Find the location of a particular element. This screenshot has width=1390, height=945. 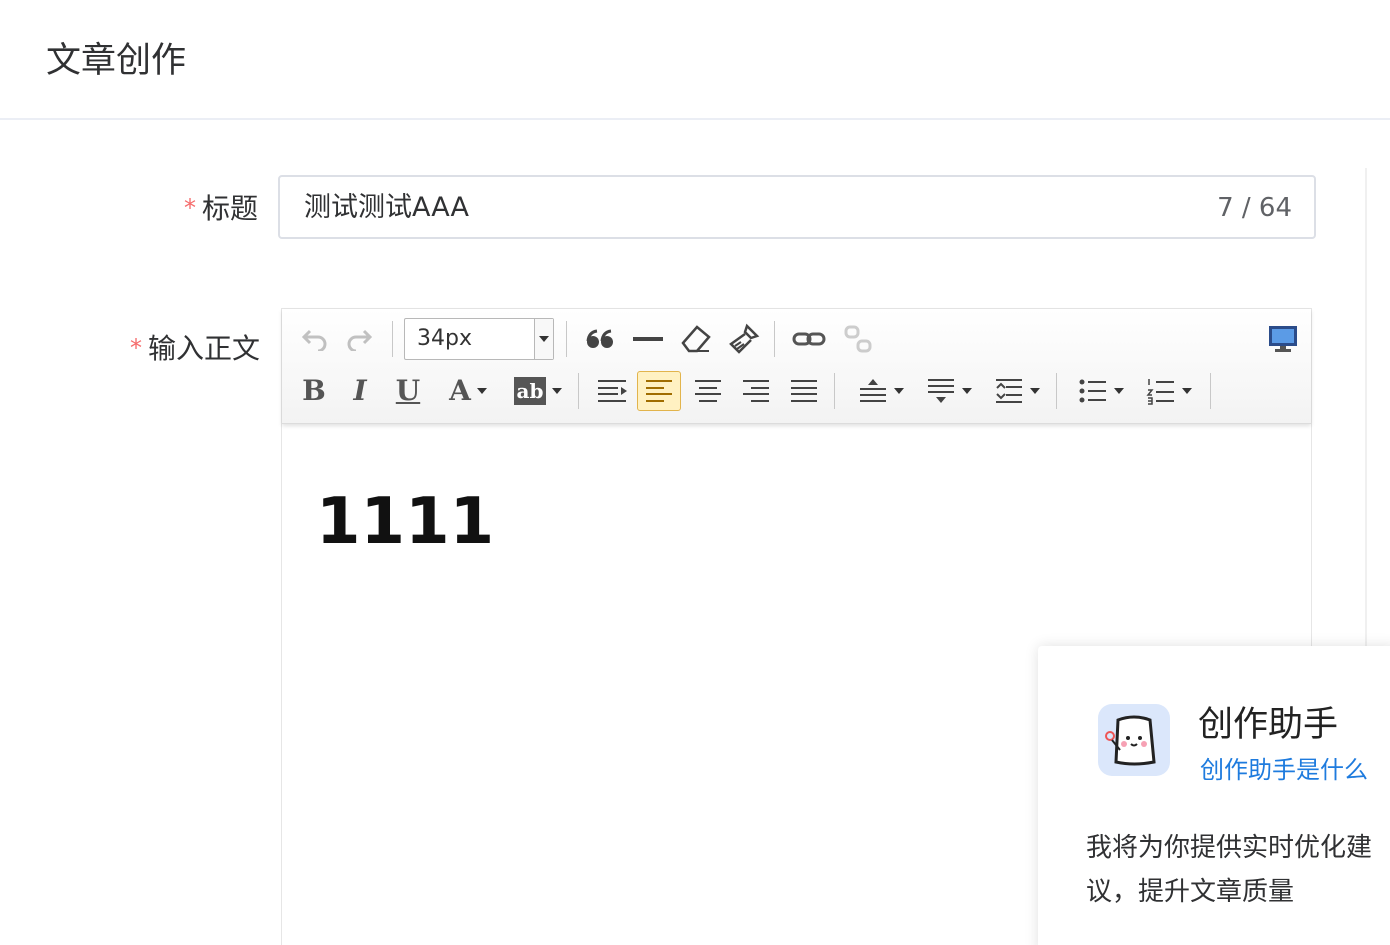

line-height-button is located at coordinates (1017, 391).